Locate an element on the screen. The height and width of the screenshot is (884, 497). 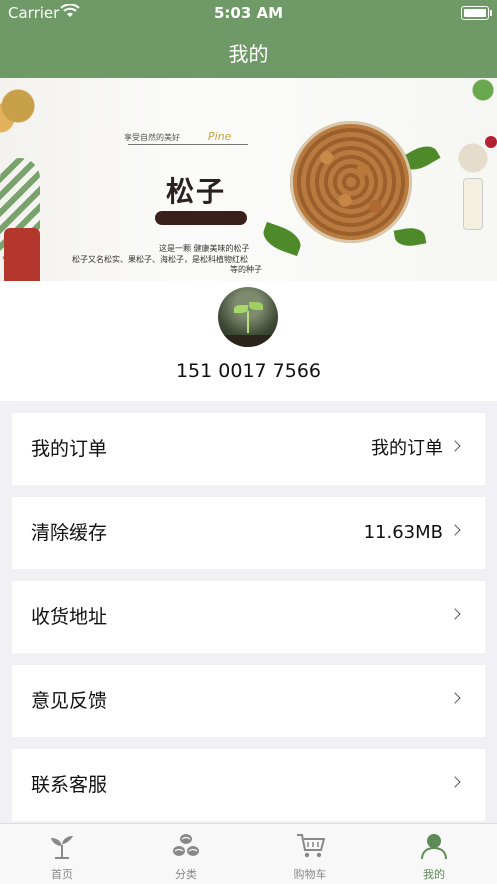
menu-item-label: 收货地址 is located at coordinates (69, 617).